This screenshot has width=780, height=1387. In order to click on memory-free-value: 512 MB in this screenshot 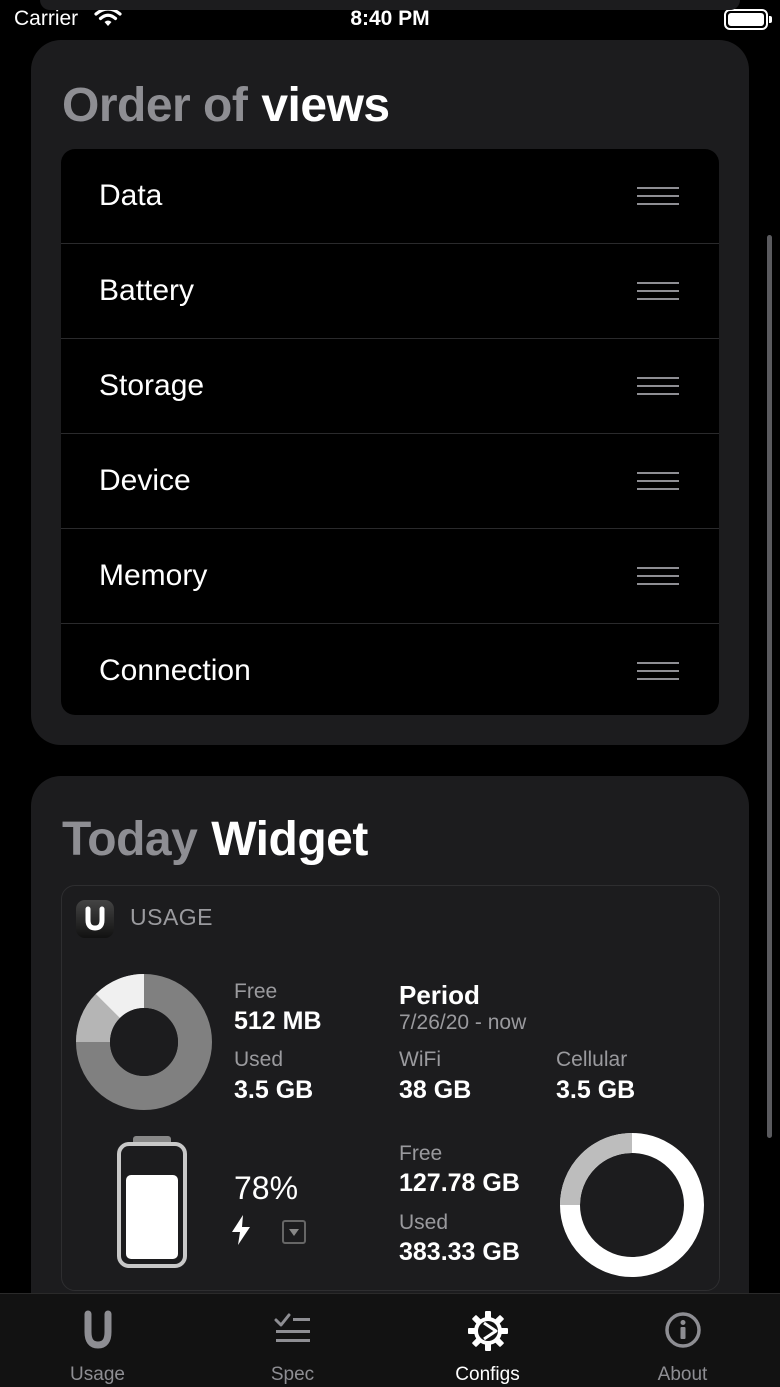, I will do `click(278, 1021)`.